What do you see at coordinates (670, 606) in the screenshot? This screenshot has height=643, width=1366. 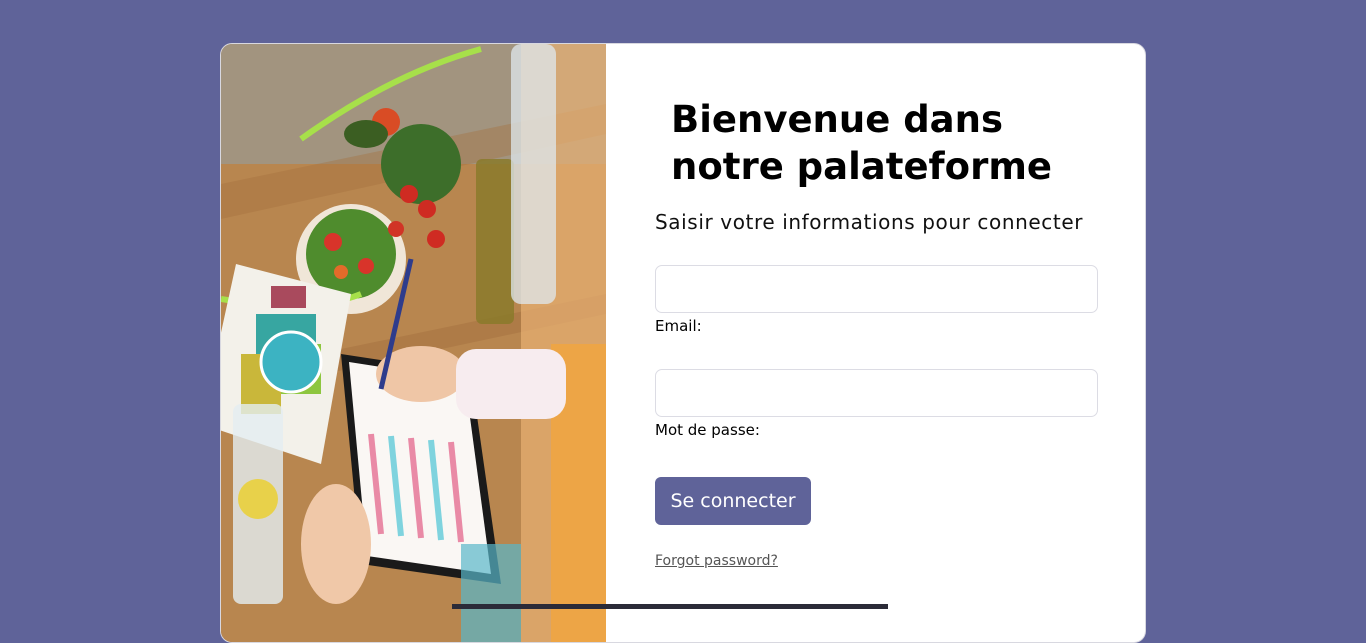 I see `bottom-scroll-indicator` at bounding box center [670, 606].